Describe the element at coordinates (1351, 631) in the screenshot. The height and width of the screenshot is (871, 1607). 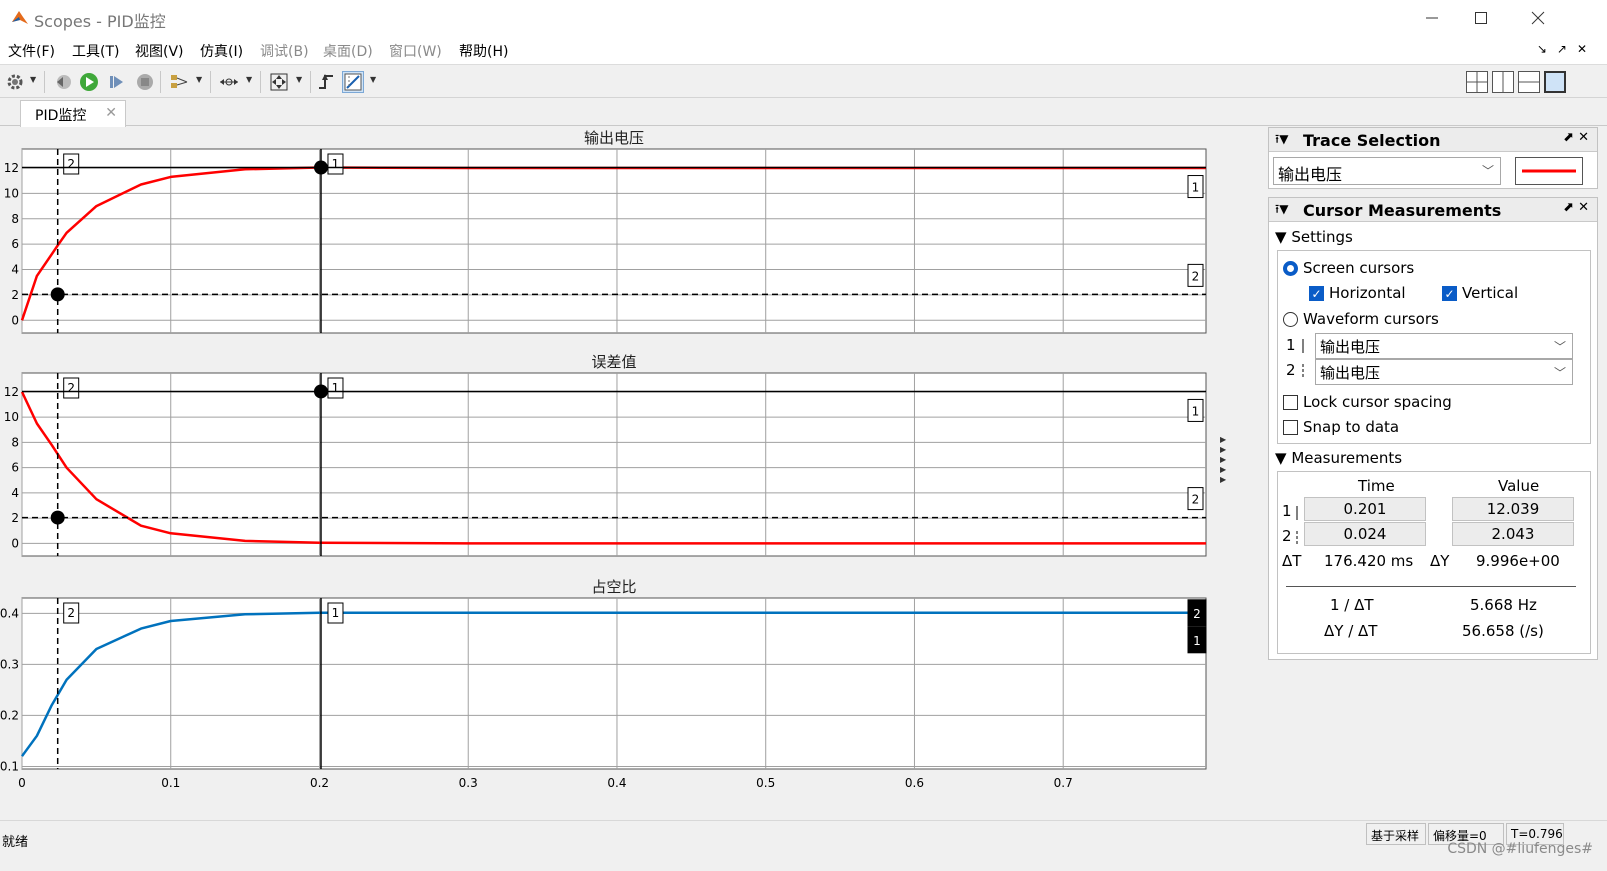
I see `slope-label: ΔY / ΔT` at that location.